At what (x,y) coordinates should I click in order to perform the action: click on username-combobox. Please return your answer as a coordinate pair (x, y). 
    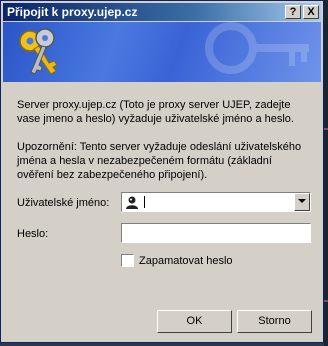
    Looking at the image, I should click on (216, 202).